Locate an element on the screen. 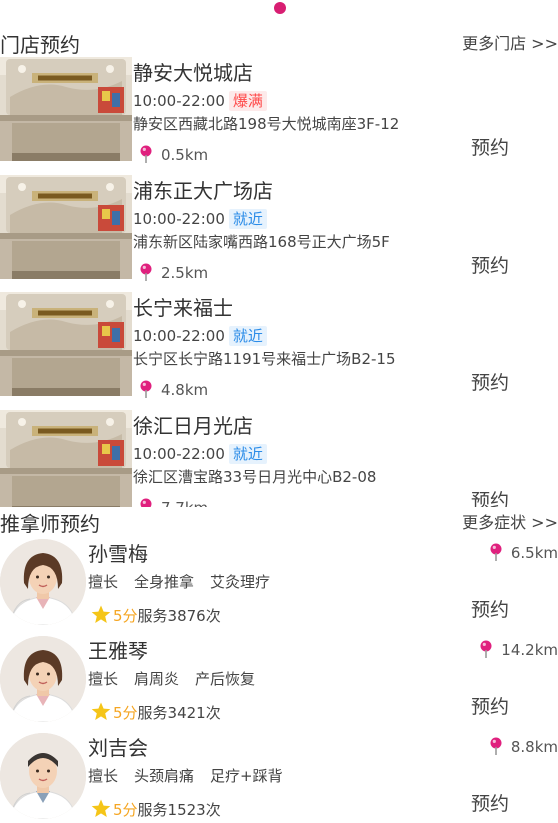 The height and width of the screenshot is (823, 558). skill-tag: 艾灸理疗 is located at coordinates (240, 582).